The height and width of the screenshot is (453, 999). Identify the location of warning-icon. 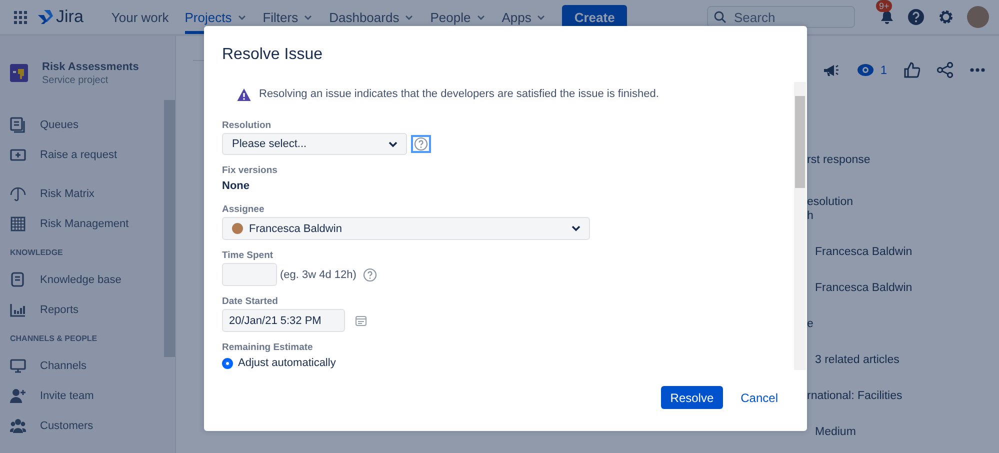
(244, 94).